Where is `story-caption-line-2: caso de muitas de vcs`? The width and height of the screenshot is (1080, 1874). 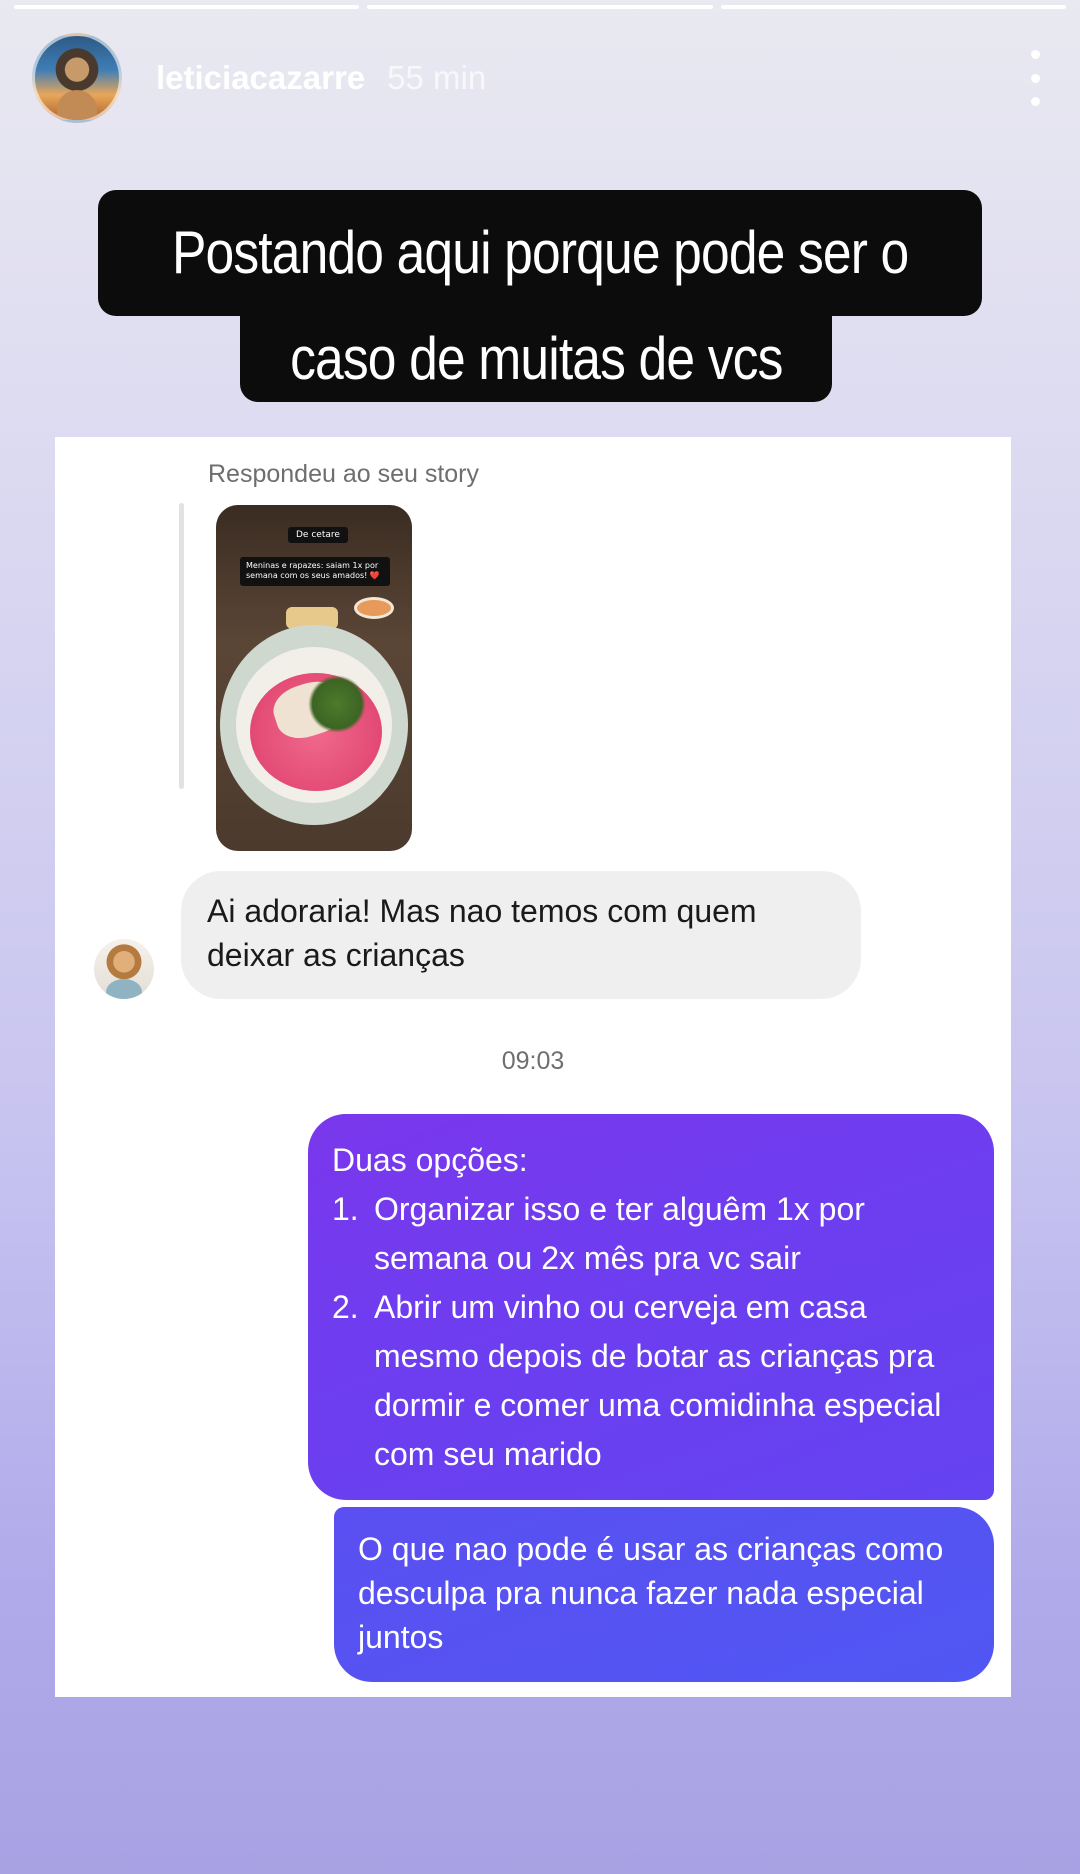 story-caption-line-2: caso de muitas de vcs is located at coordinates (536, 359).